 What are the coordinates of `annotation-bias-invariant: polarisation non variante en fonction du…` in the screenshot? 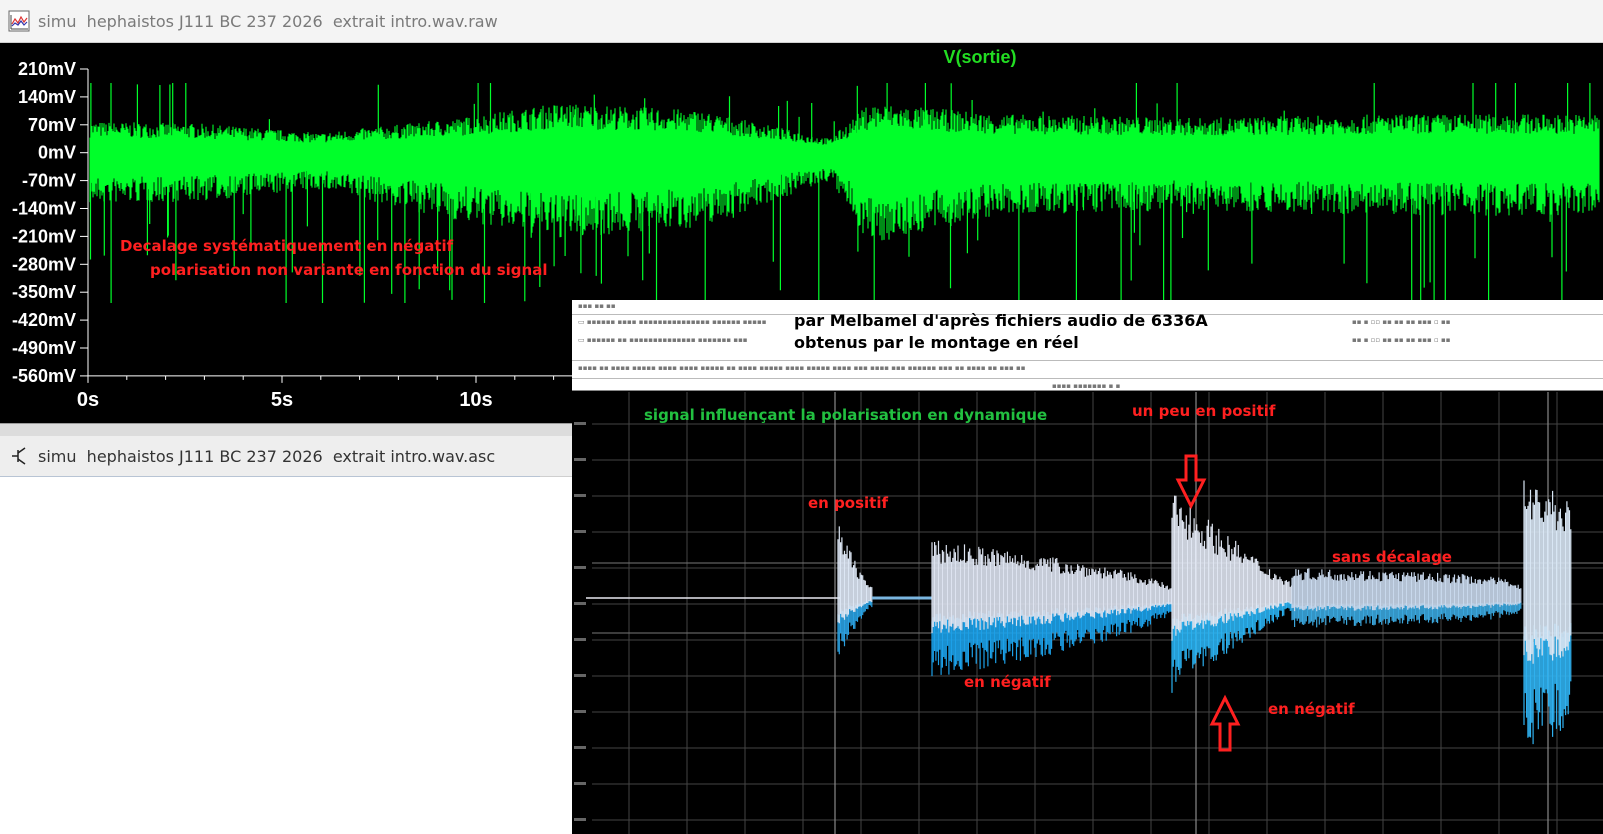 It's located at (349, 270).